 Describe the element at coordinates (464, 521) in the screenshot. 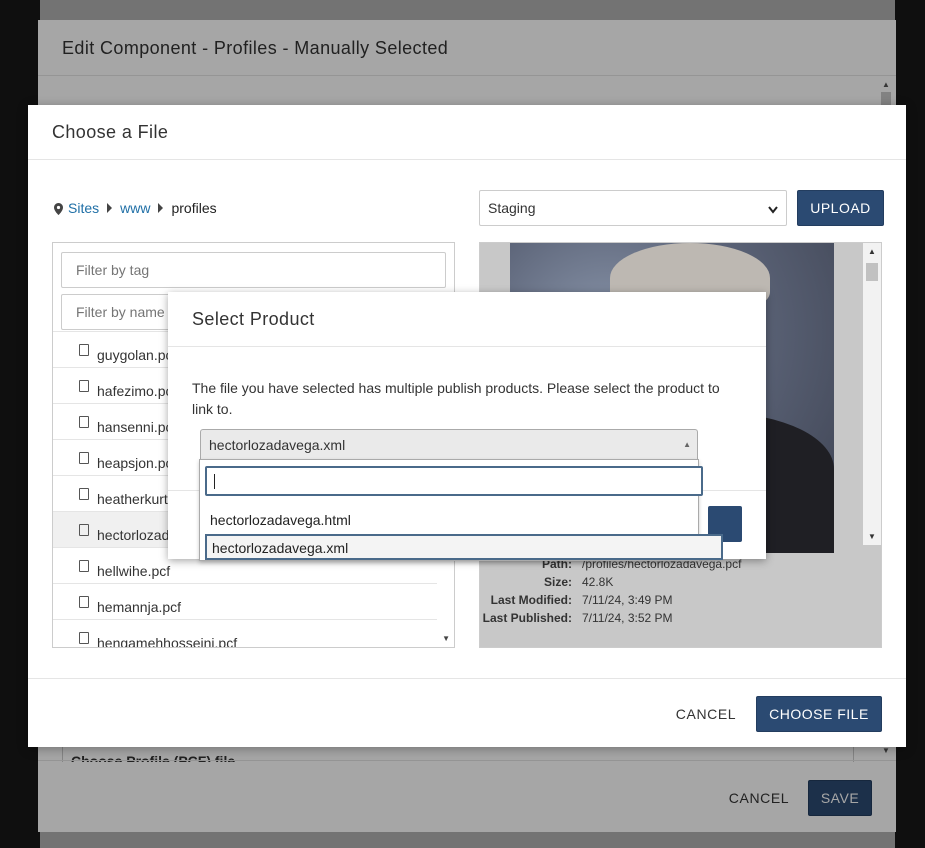

I see `product-option: hectorlozadavega.html` at that location.